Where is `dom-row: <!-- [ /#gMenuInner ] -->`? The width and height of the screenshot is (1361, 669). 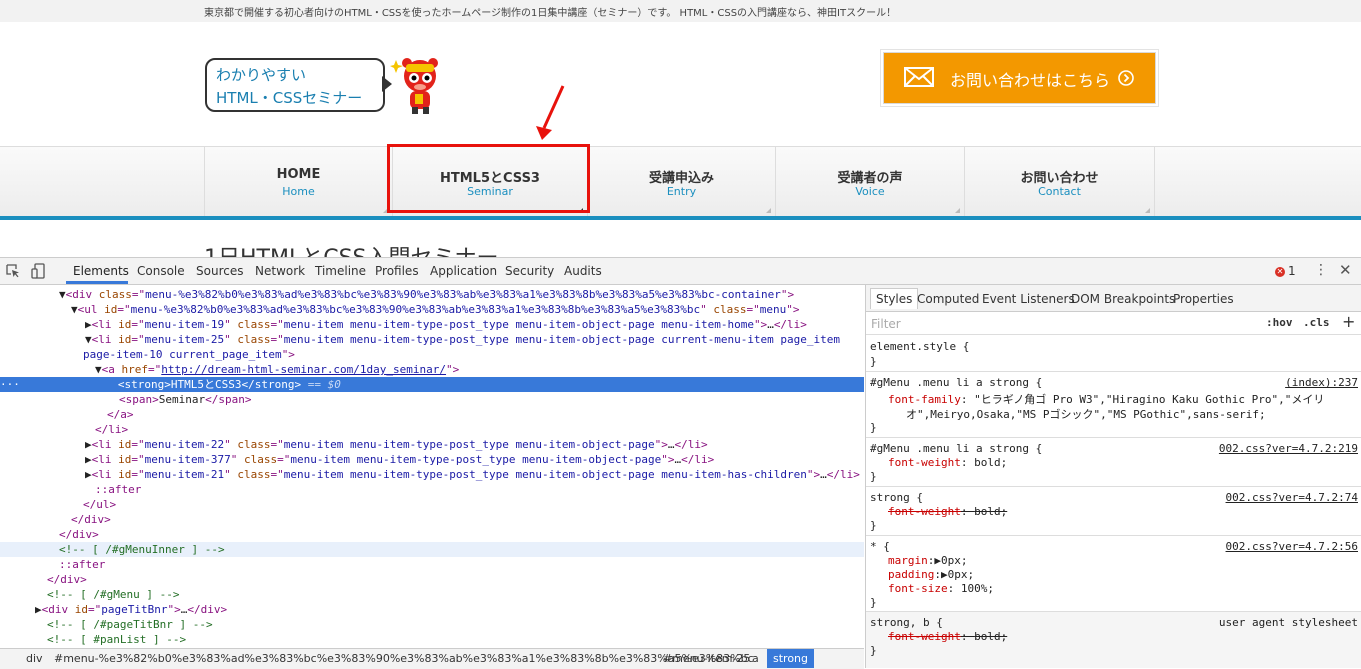 dom-row: <!-- [ /#gMenuInner ] --> is located at coordinates (432, 549).